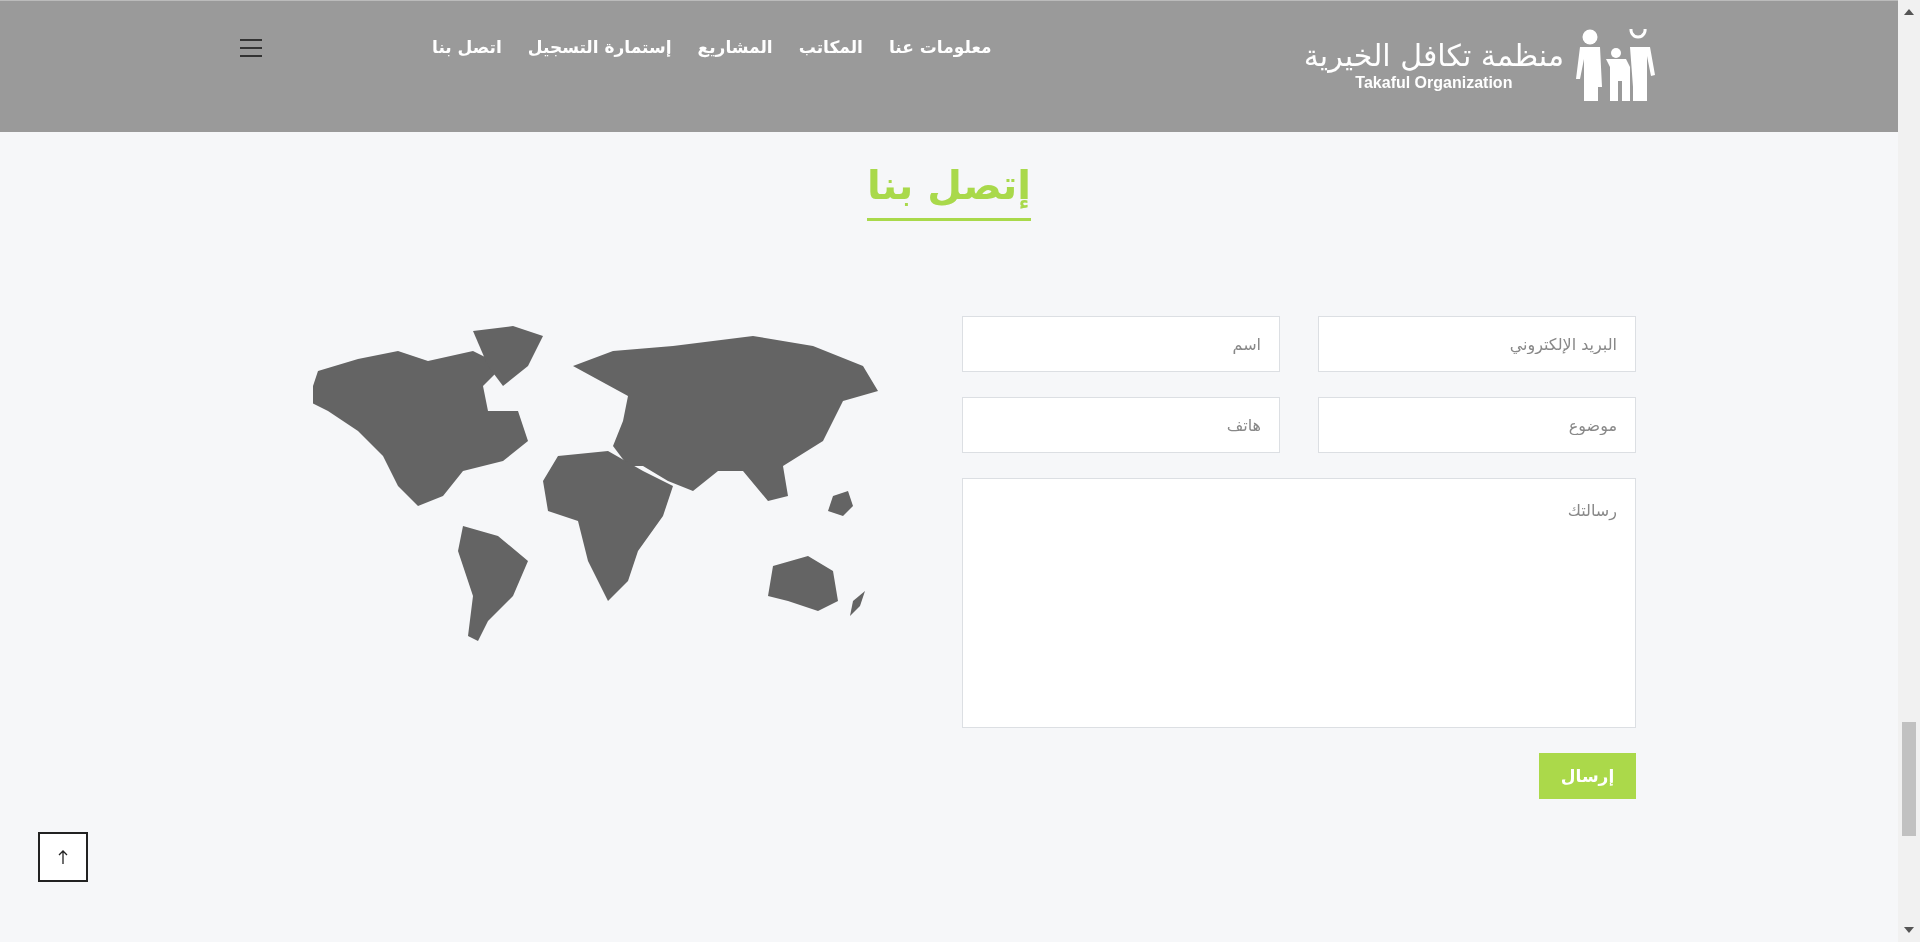  What do you see at coordinates (1909, 12) in the screenshot?
I see `scroll-up-icon` at bounding box center [1909, 12].